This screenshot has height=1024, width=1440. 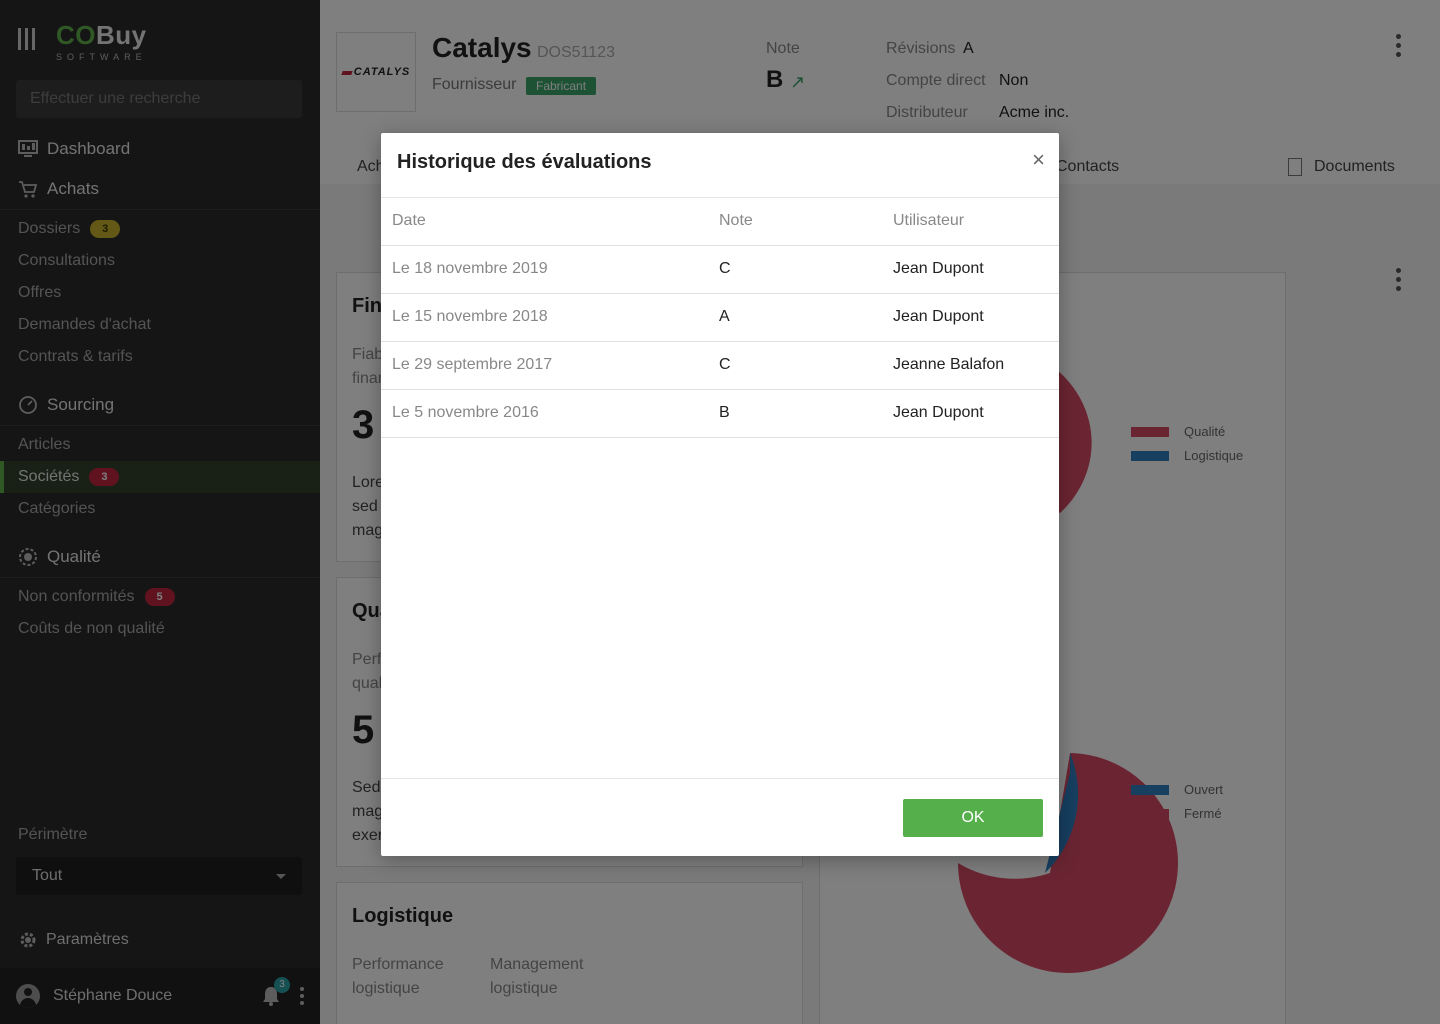 I want to click on divider, so click(x=720, y=778).